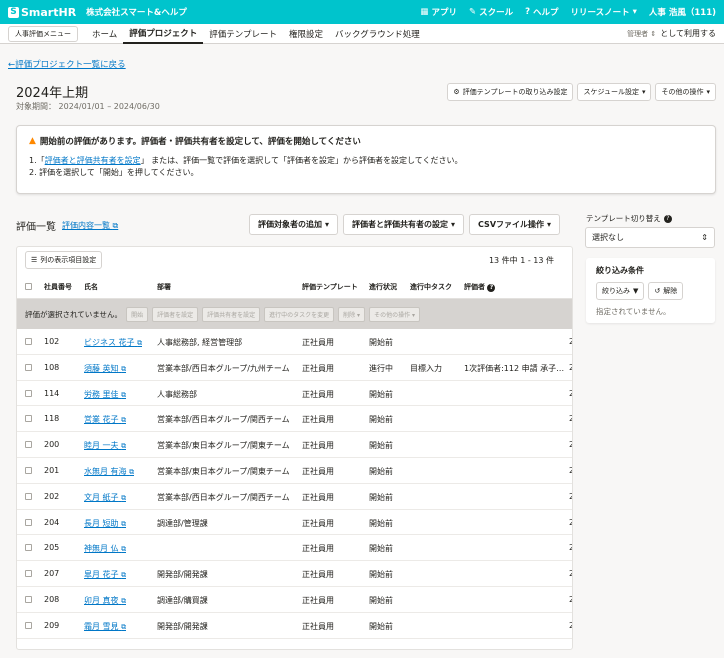  I want to click on table-row: 200 睦月 一夫 ⧉ 営業本部/東日本グループ/関東チーム 正社員用 開始前 2, so click(294, 445).